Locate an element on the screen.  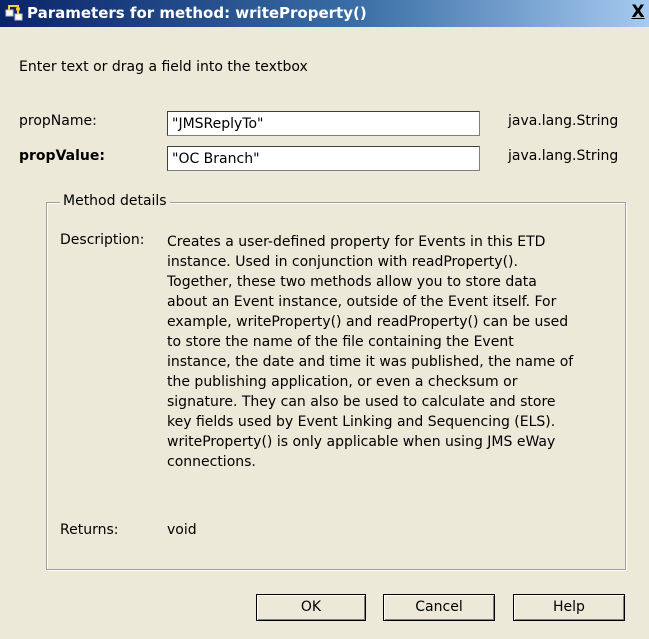
prop-value-type: java.lang.String is located at coordinates (563, 156).